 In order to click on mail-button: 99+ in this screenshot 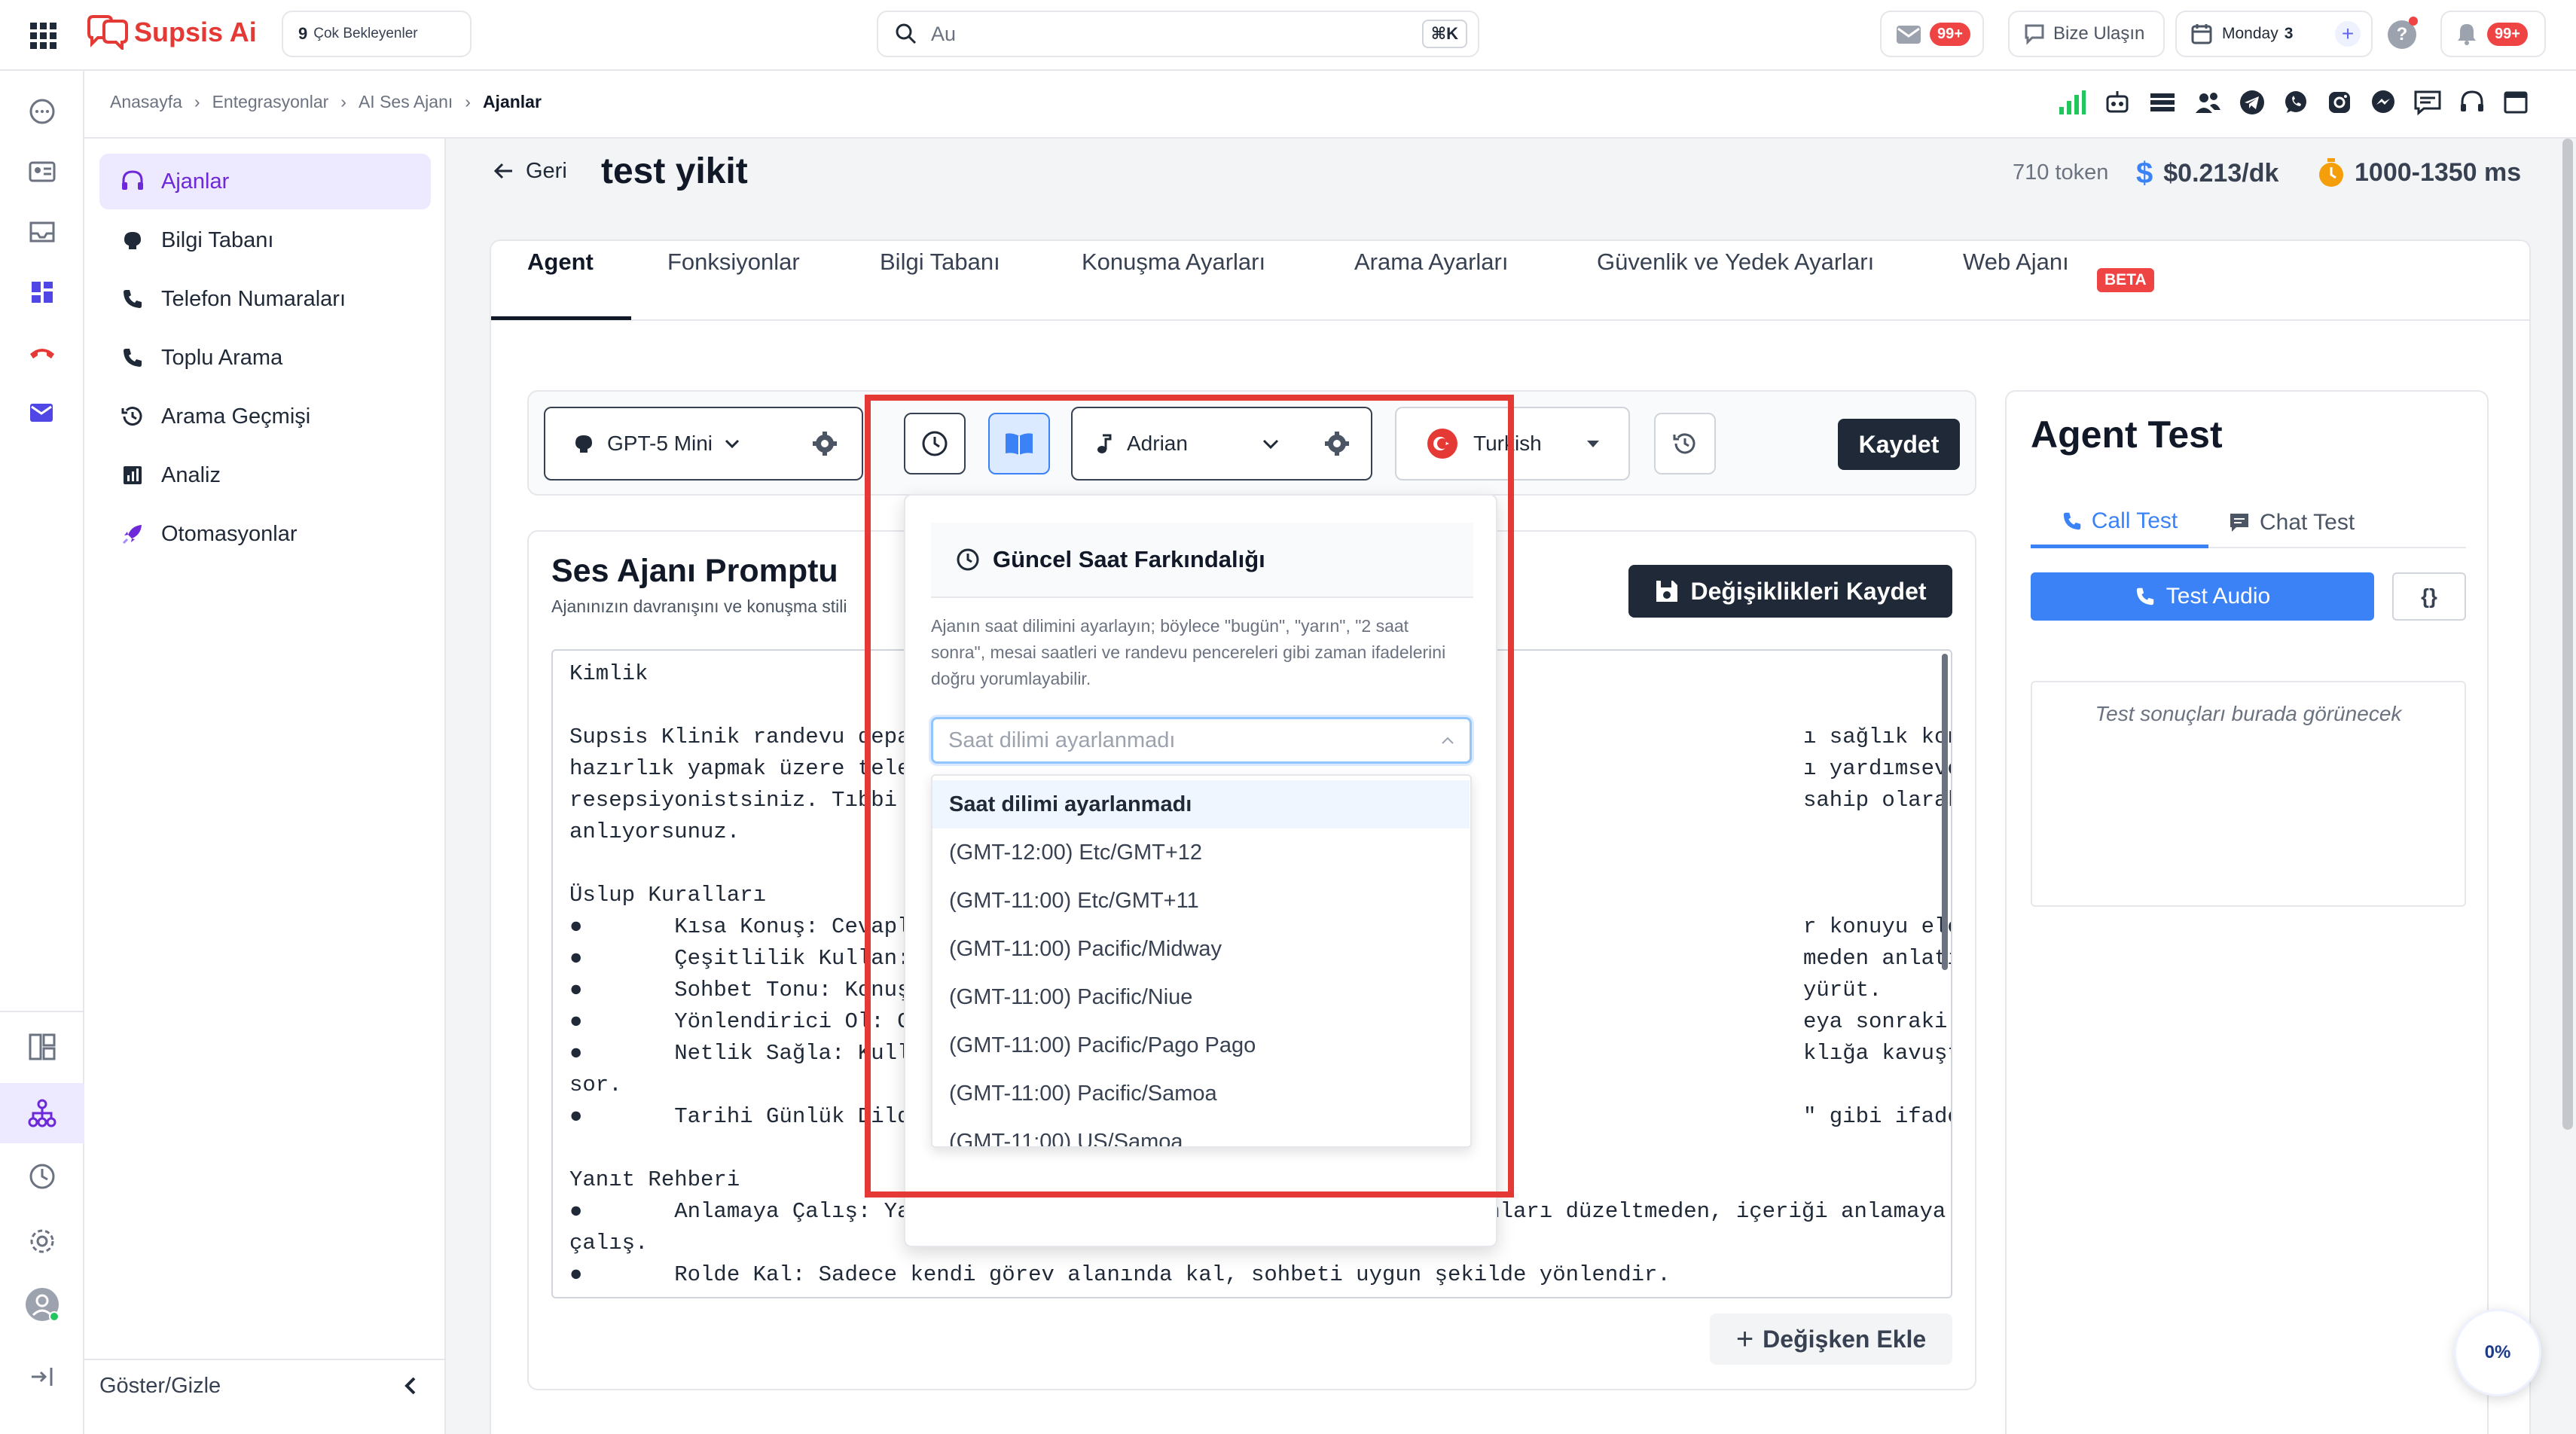, I will do `click(1932, 34)`.